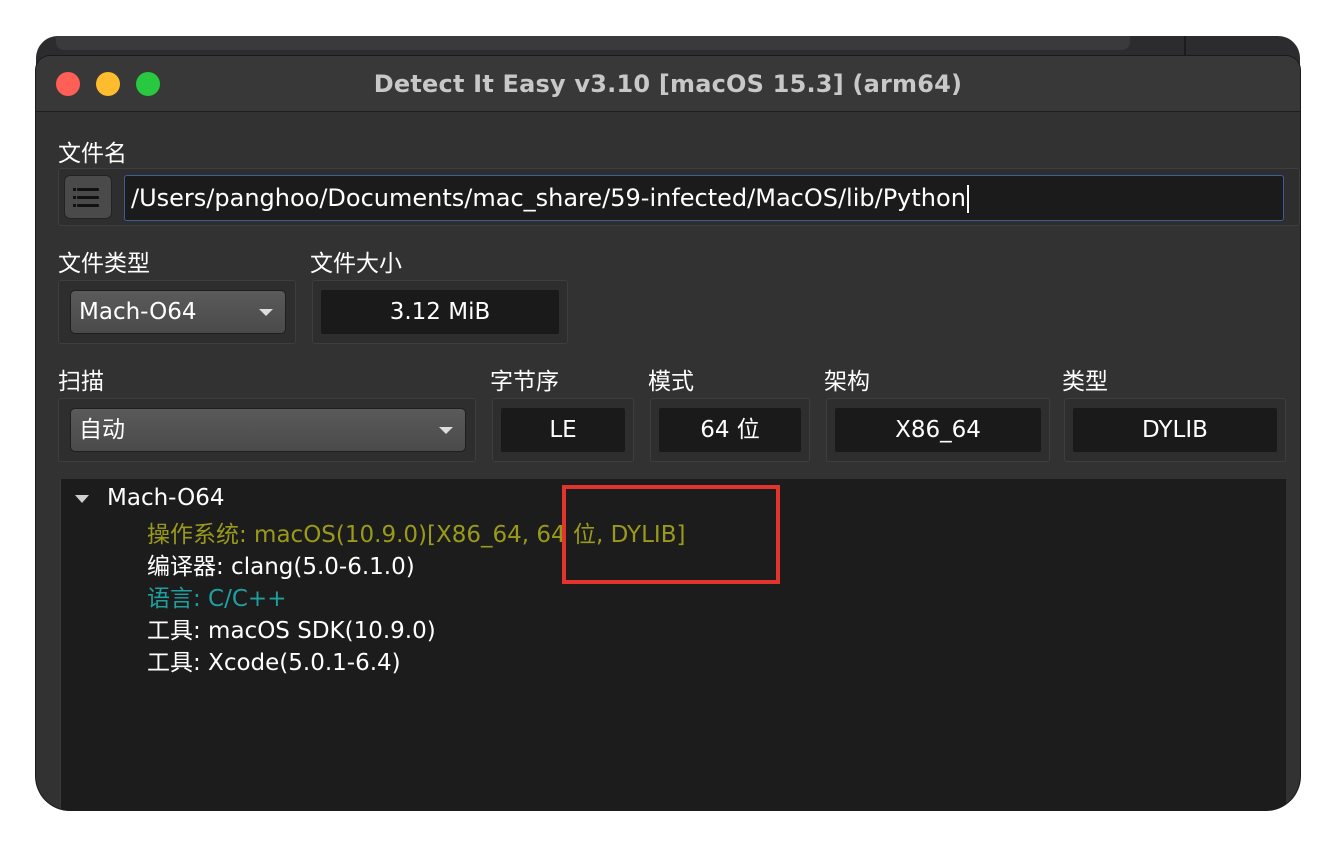 Image resolution: width=1336 pixels, height=846 pixels. Describe the element at coordinates (1175, 430) in the screenshot. I see `type-value: DYLIB` at that location.